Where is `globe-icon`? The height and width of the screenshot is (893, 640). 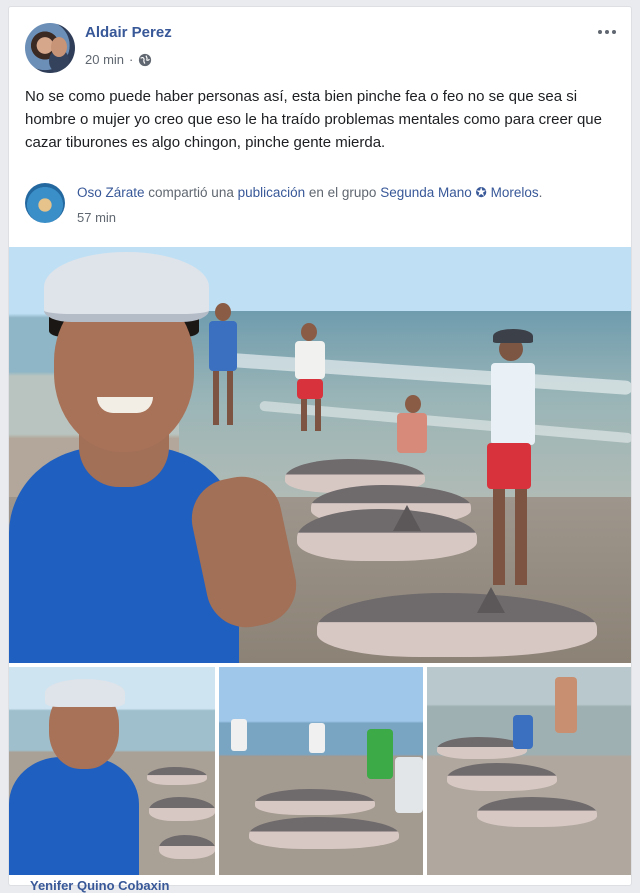 globe-icon is located at coordinates (145, 59).